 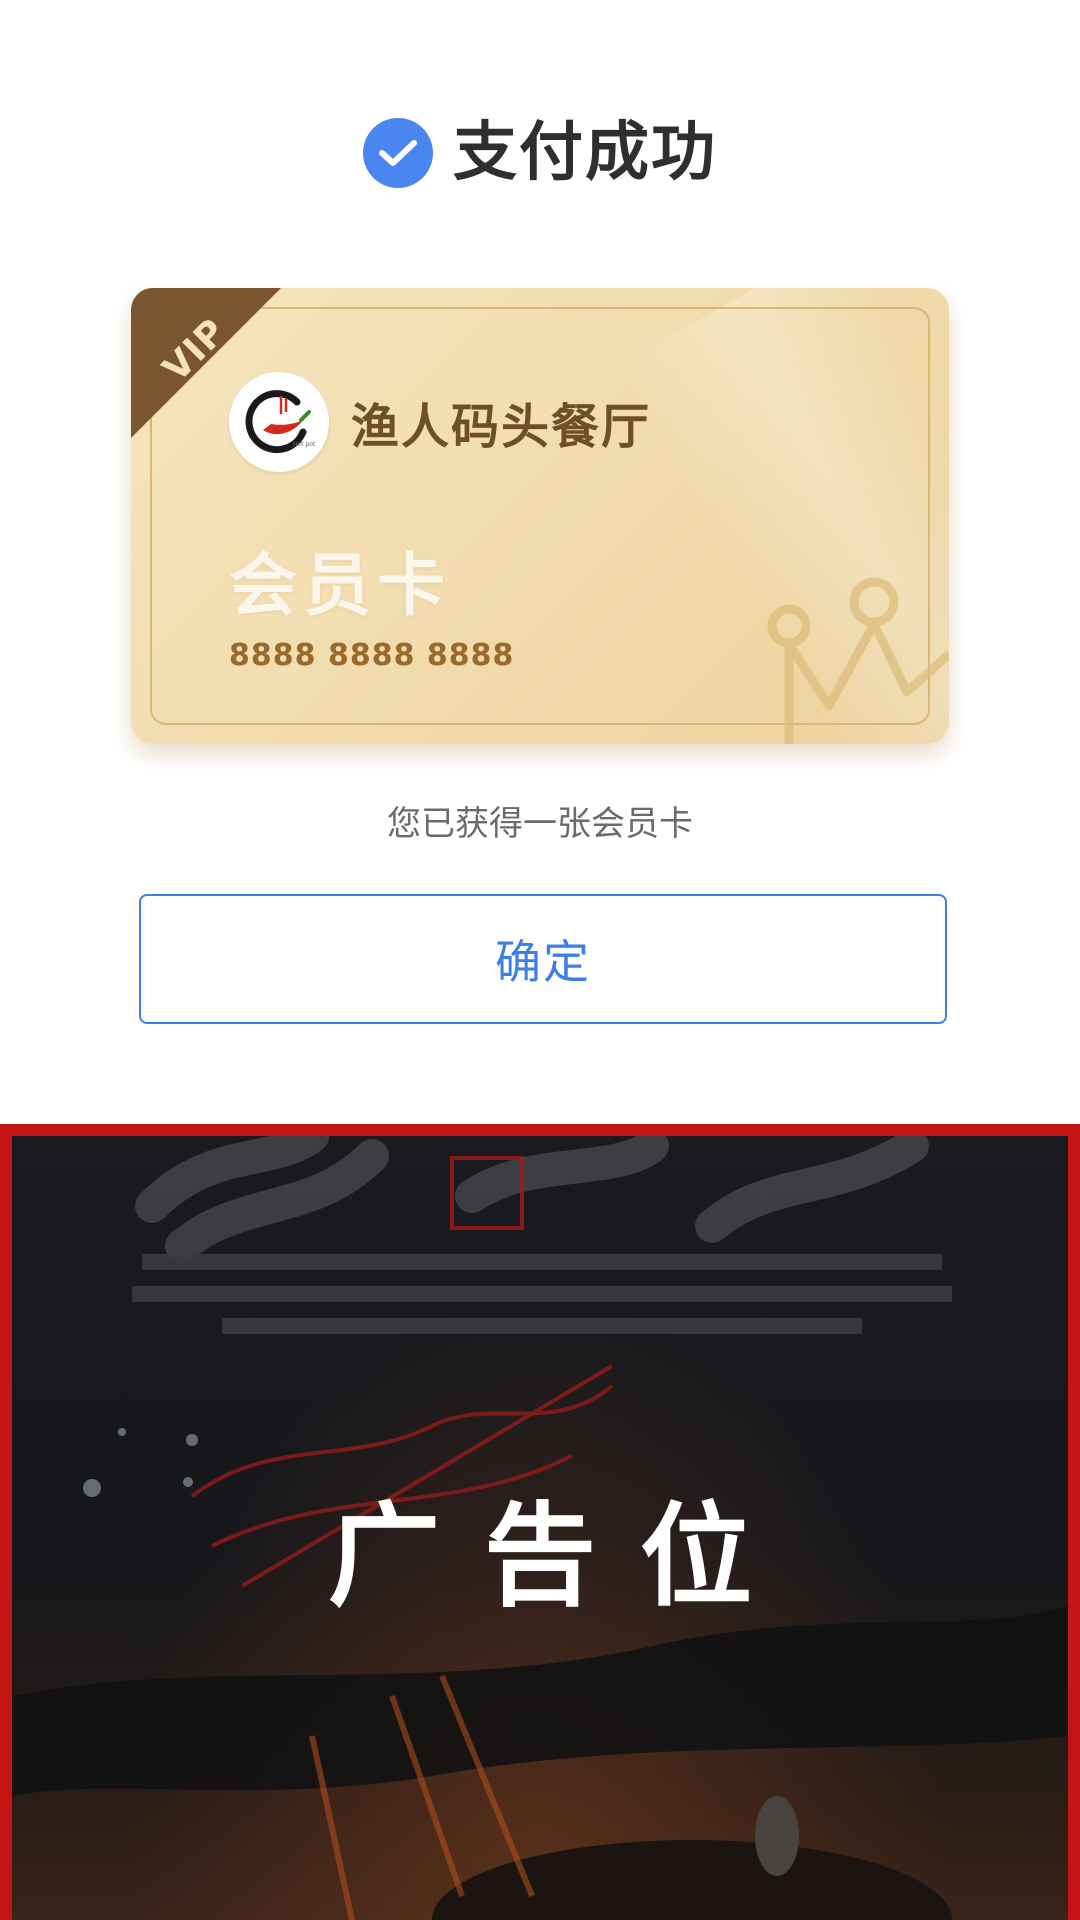 I want to click on restaurant-brand: Hot pot 渔人码头餐厅, so click(x=440, y=422).